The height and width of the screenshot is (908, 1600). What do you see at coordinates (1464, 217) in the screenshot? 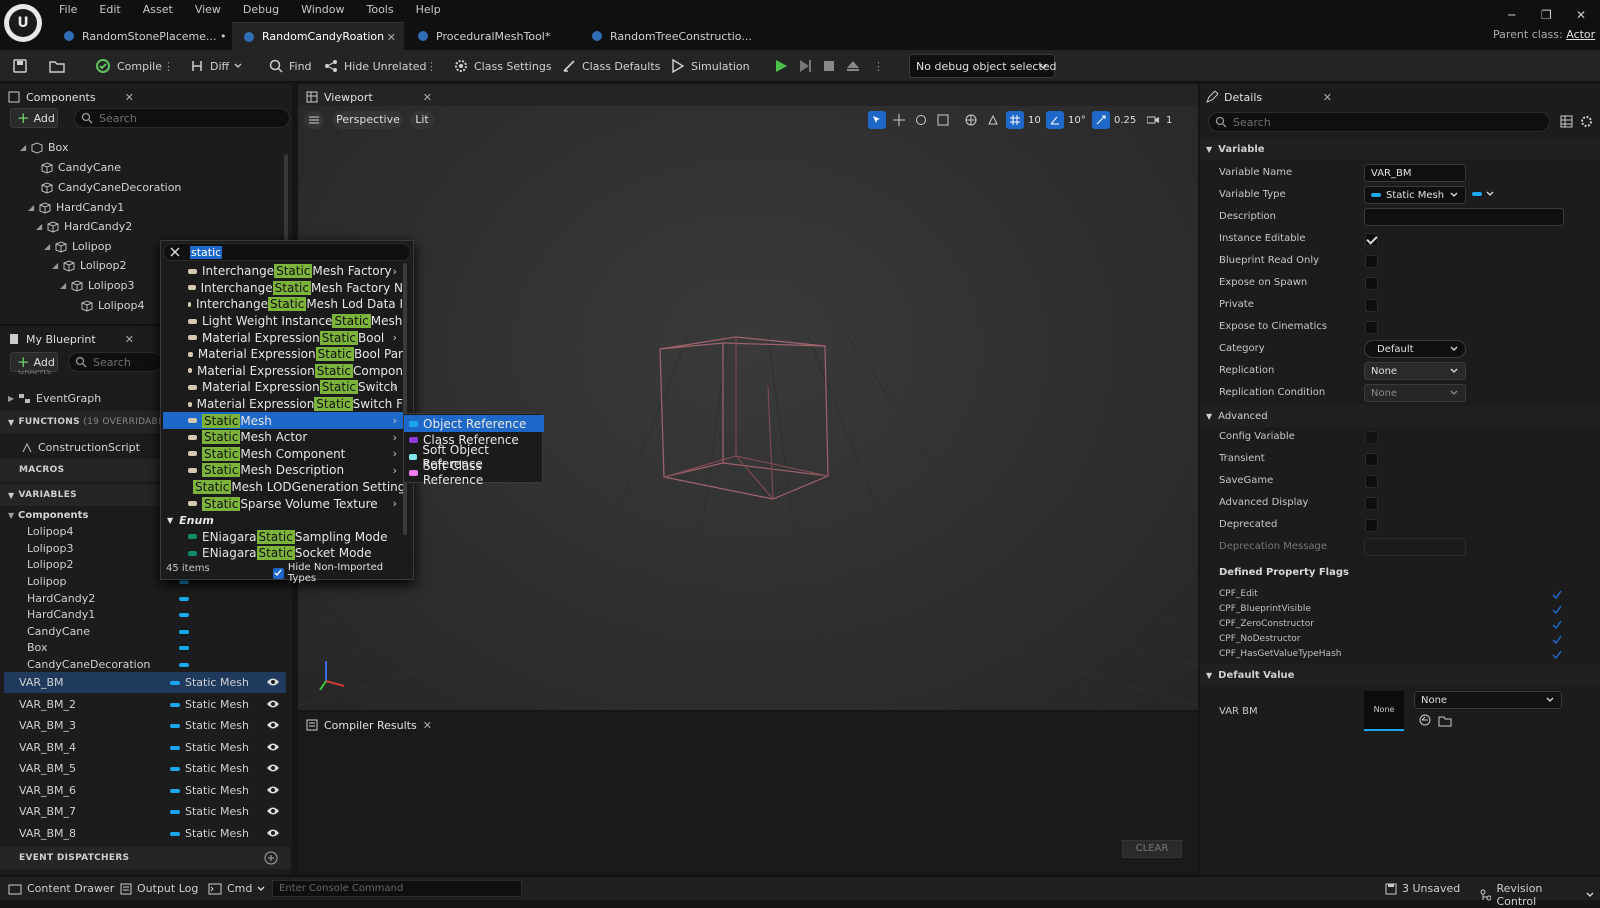
I see `description-input` at bounding box center [1464, 217].